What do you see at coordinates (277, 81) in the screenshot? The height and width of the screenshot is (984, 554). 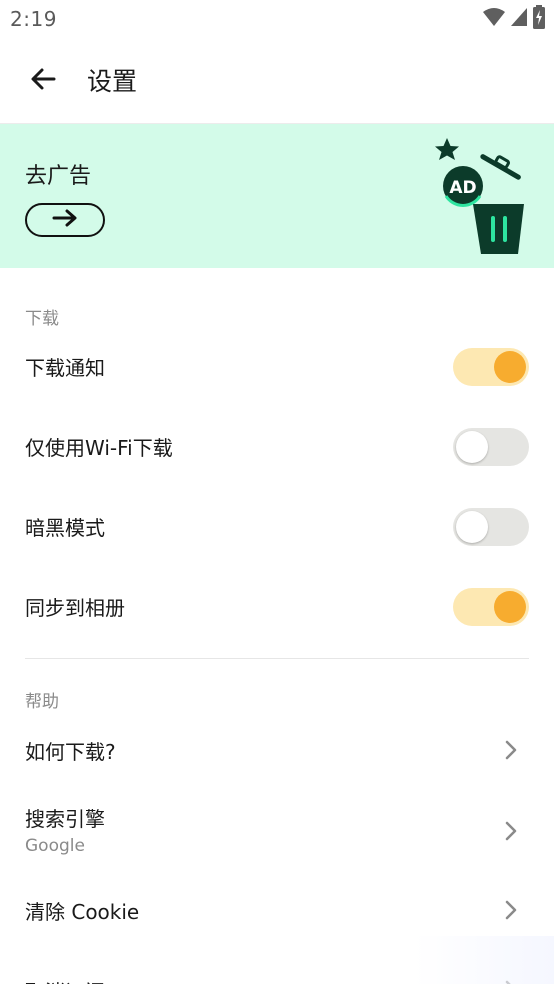 I see `app-bar: 设置` at bounding box center [277, 81].